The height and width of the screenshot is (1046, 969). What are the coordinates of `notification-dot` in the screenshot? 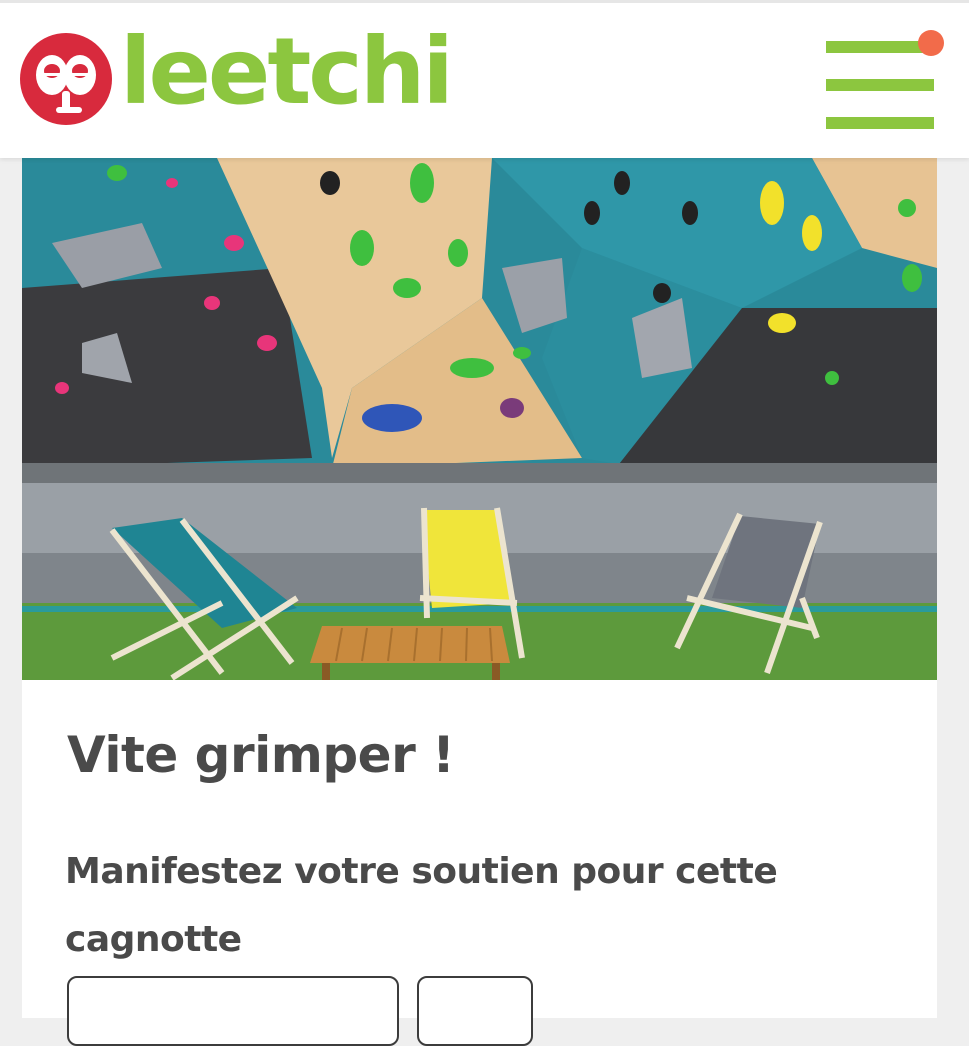 It's located at (931, 43).